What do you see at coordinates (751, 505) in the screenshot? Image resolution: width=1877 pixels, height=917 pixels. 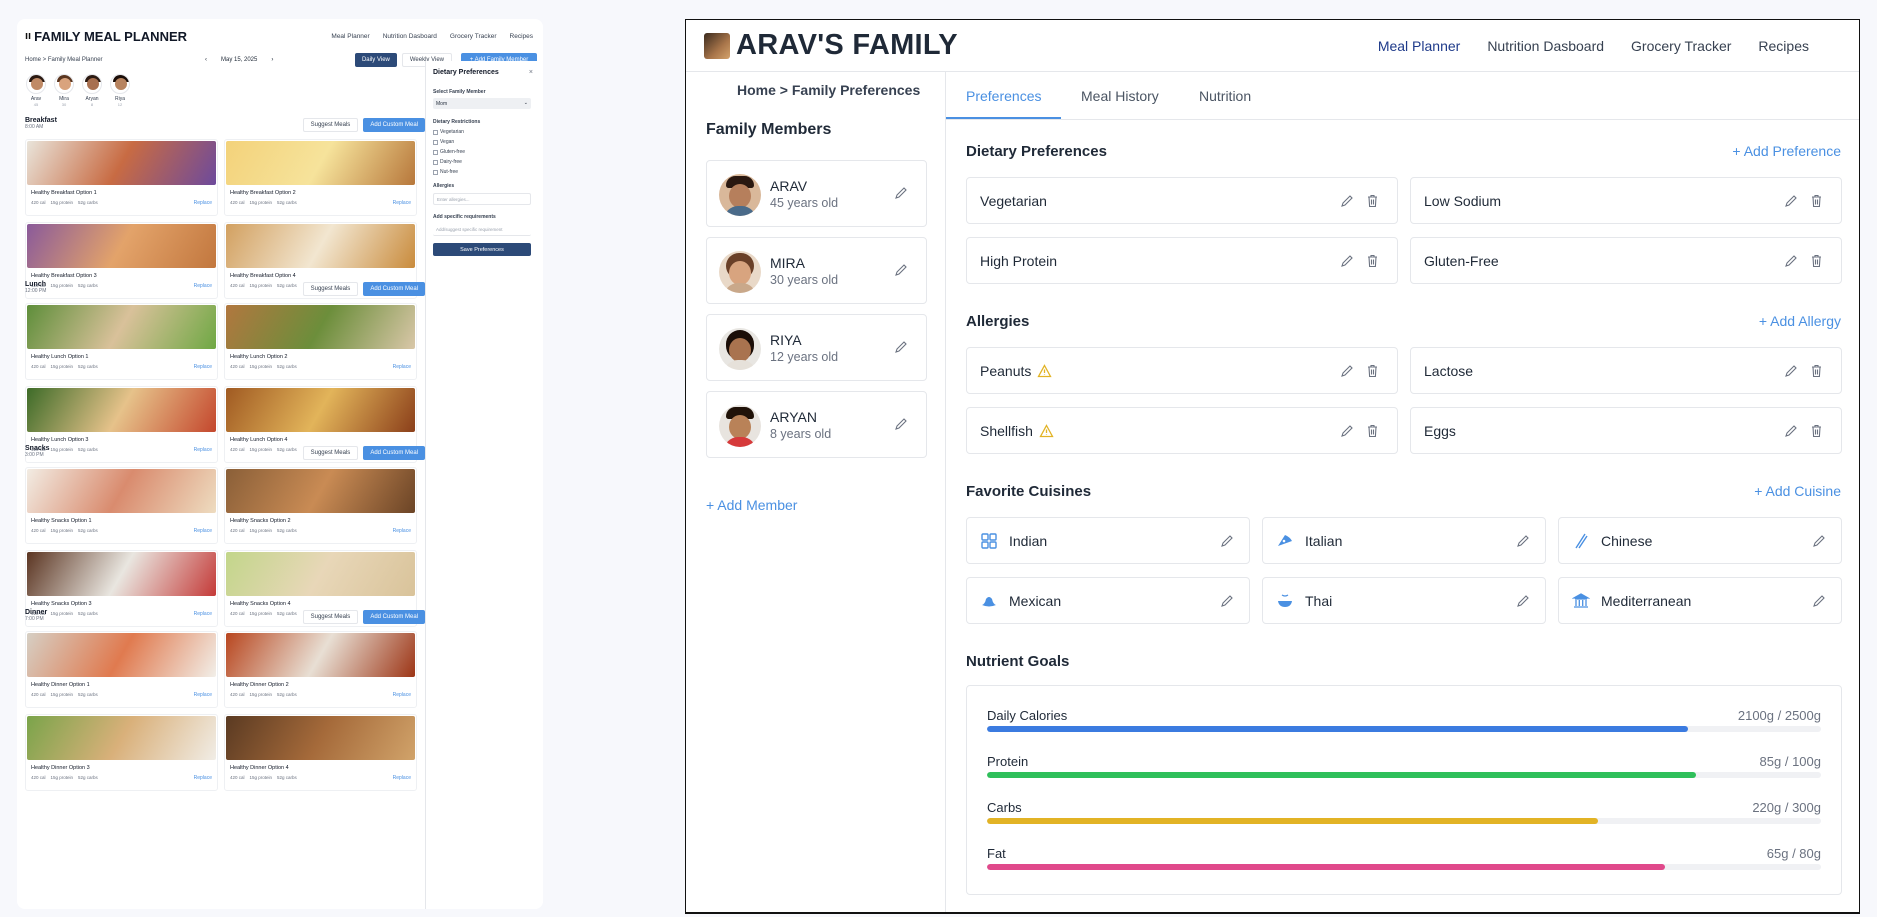 I see `add-member-button: + Add Member` at bounding box center [751, 505].